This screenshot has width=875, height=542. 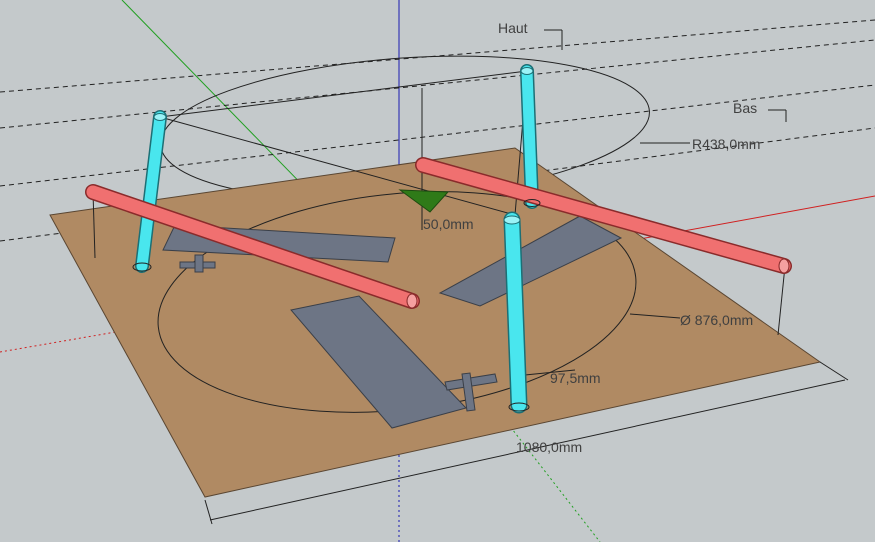 I want to click on leg-back-right-fill, so click(x=529, y=136).